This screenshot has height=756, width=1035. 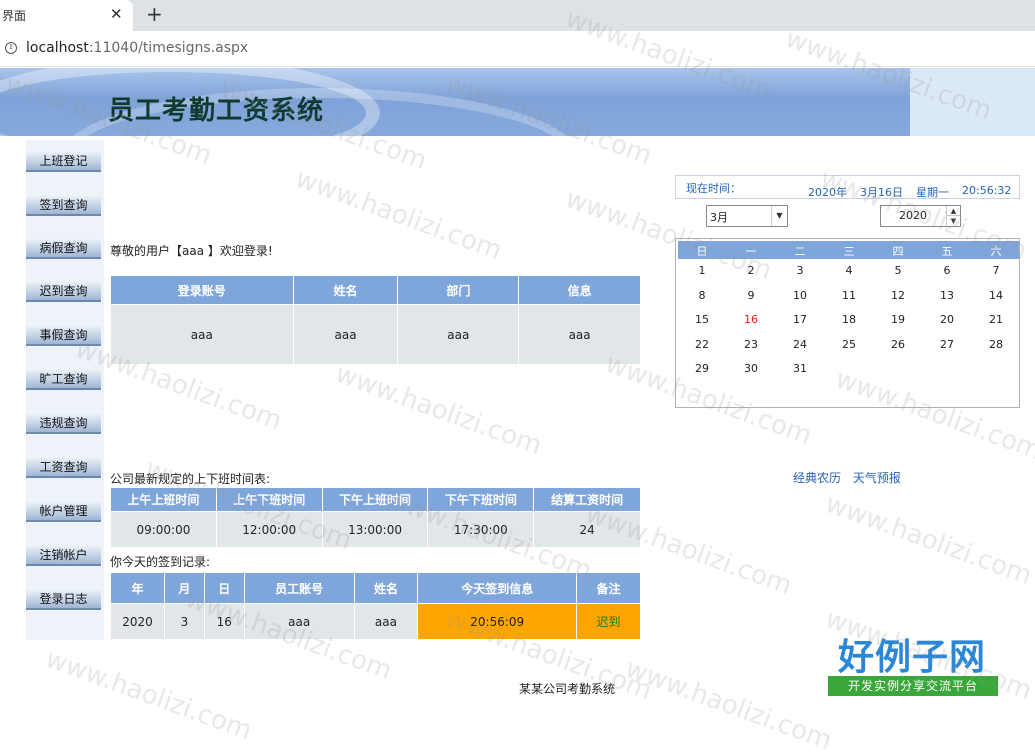 I want to click on year-stepper: 2020 ▲ ▼, so click(x=920, y=216).